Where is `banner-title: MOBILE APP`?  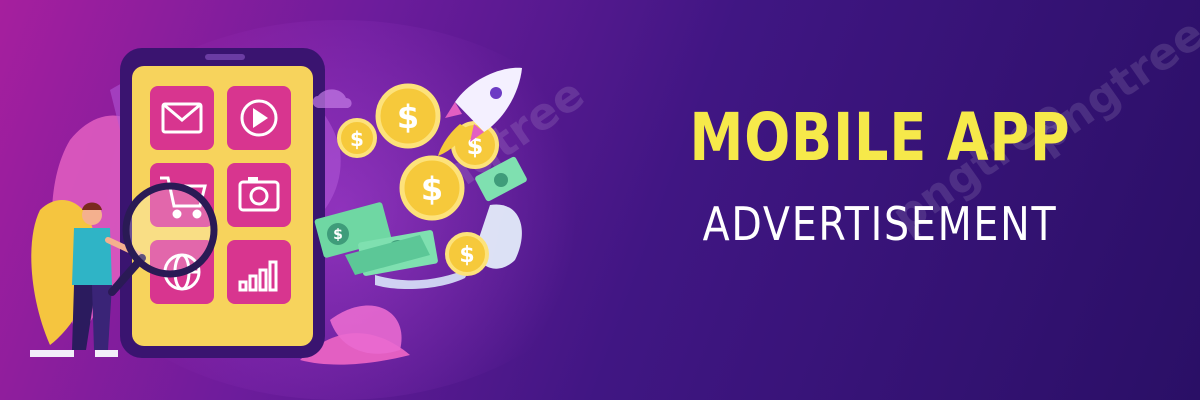
banner-title: MOBILE APP is located at coordinates (880, 137).